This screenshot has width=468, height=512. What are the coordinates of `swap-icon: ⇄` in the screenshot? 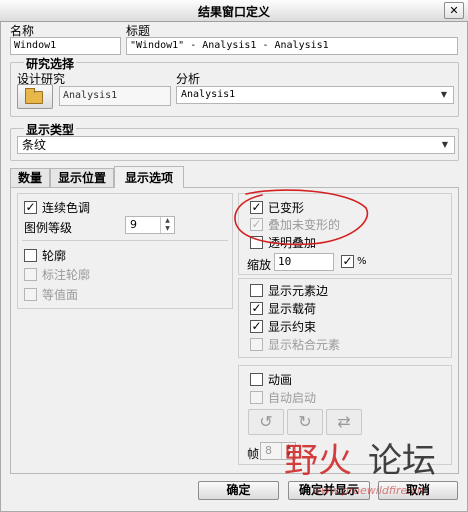 It's located at (344, 421).